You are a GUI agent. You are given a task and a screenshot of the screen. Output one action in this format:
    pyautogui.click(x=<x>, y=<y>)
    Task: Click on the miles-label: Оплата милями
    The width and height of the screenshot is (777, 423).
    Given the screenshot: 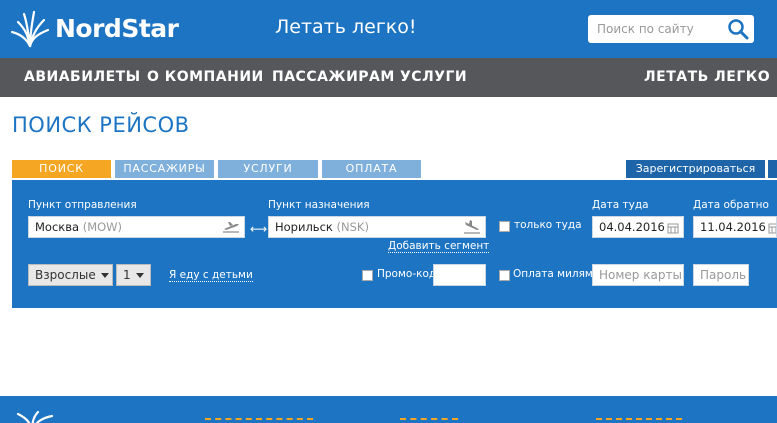 What is the action you would take?
    pyautogui.click(x=556, y=274)
    